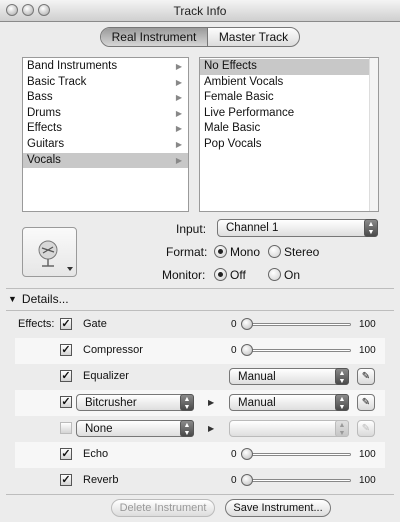  Describe the element at coordinates (105, 145) in the screenshot. I see `list-item: Guitars ▶` at that location.